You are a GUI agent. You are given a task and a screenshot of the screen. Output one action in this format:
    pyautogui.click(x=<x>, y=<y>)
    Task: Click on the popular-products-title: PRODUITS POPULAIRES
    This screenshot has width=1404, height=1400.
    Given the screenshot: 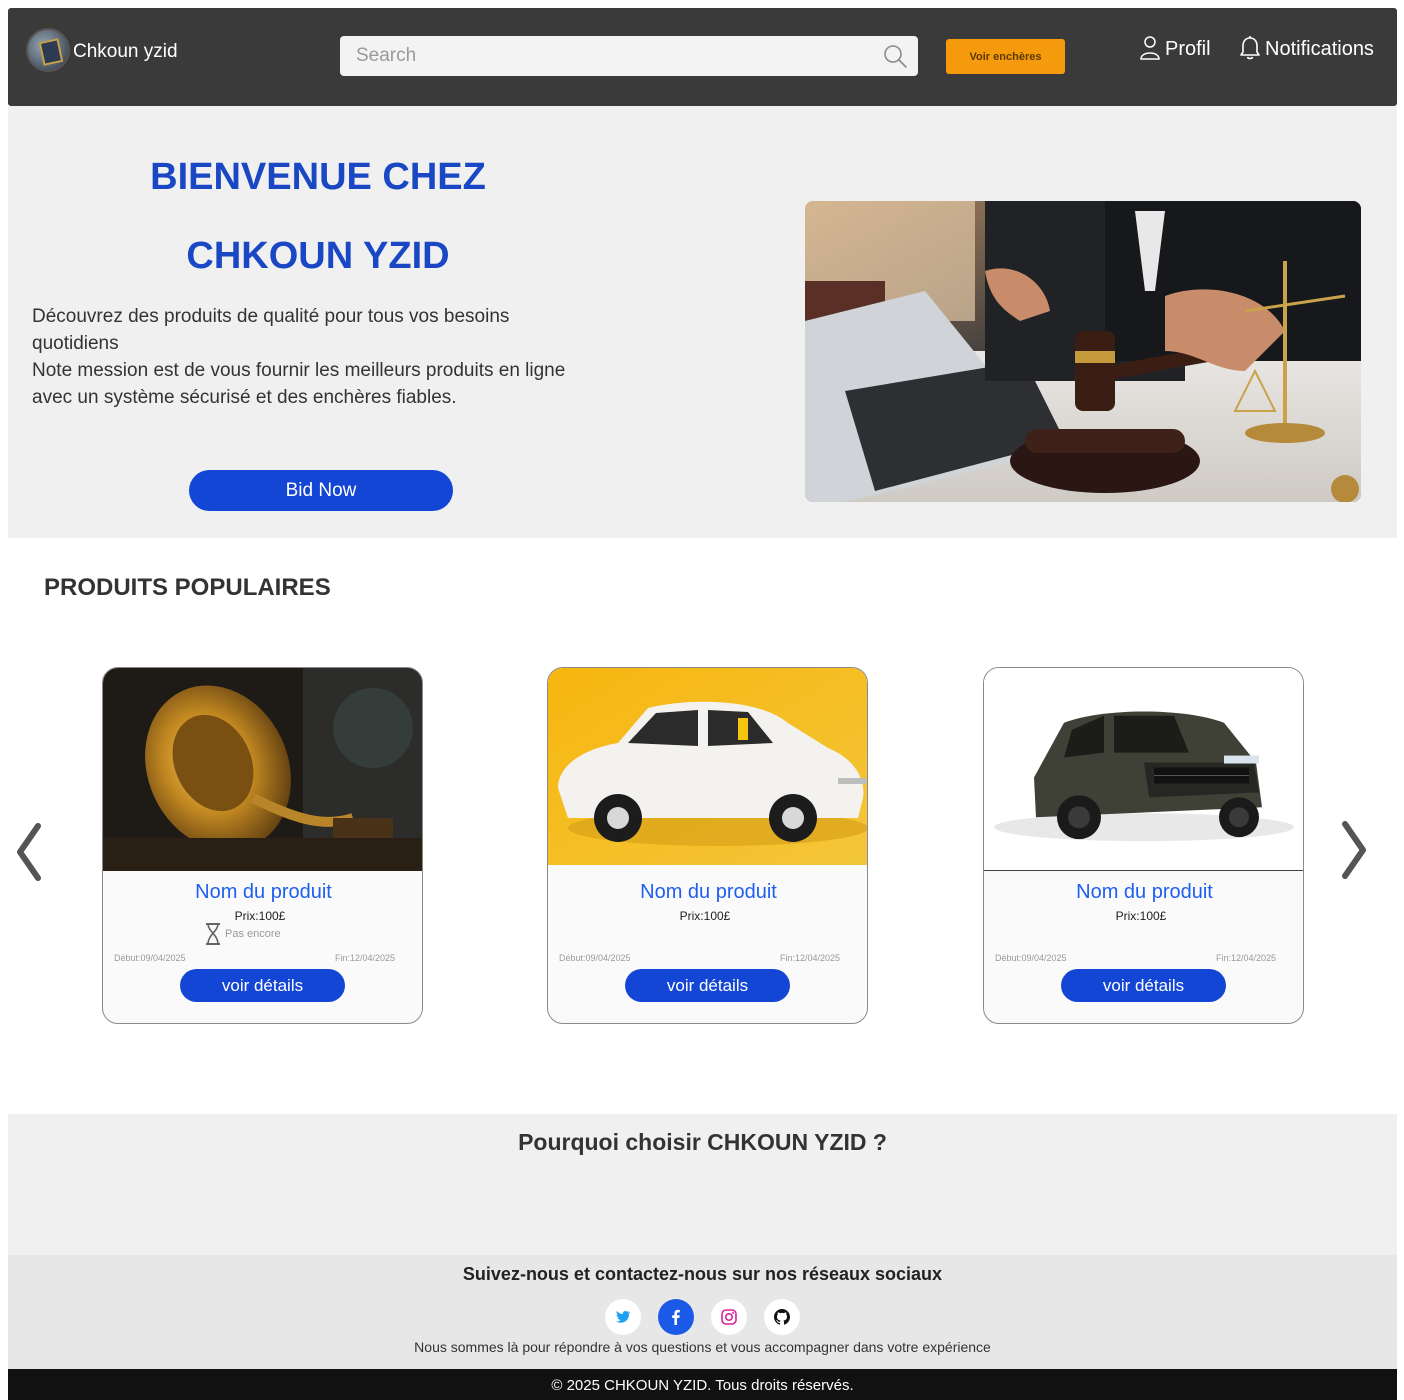 What is the action you would take?
    pyautogui.click(x=187, y=587)
    